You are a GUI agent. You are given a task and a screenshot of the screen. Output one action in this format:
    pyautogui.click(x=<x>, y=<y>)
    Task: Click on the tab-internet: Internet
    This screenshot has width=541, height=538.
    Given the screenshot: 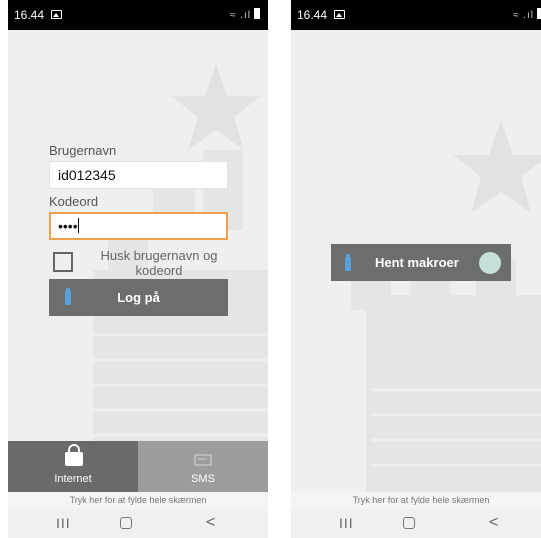 What is the action you would take?
    pyautogui.click(x=73, y=466)
    